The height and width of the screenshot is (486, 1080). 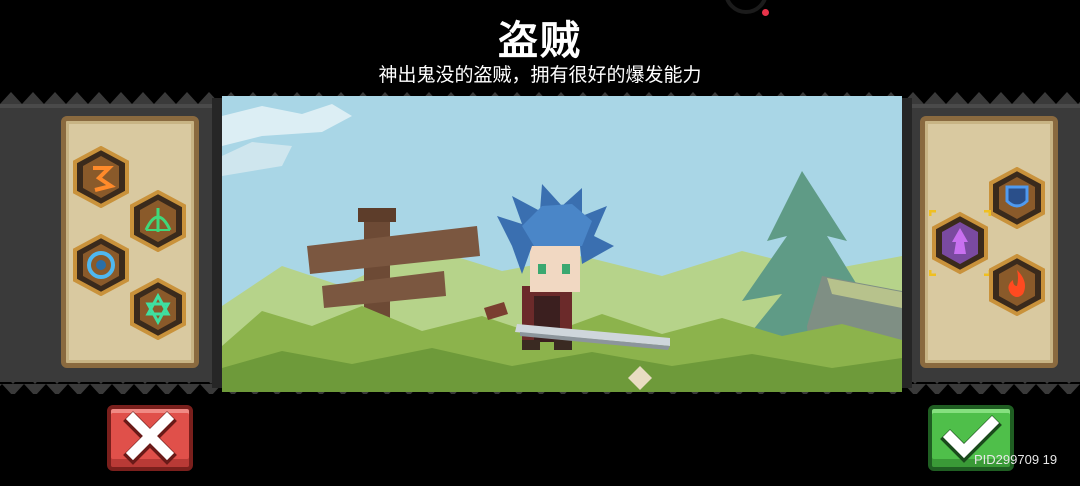 I want to click on skill-slot-fire, so click(x=1017, y=285).